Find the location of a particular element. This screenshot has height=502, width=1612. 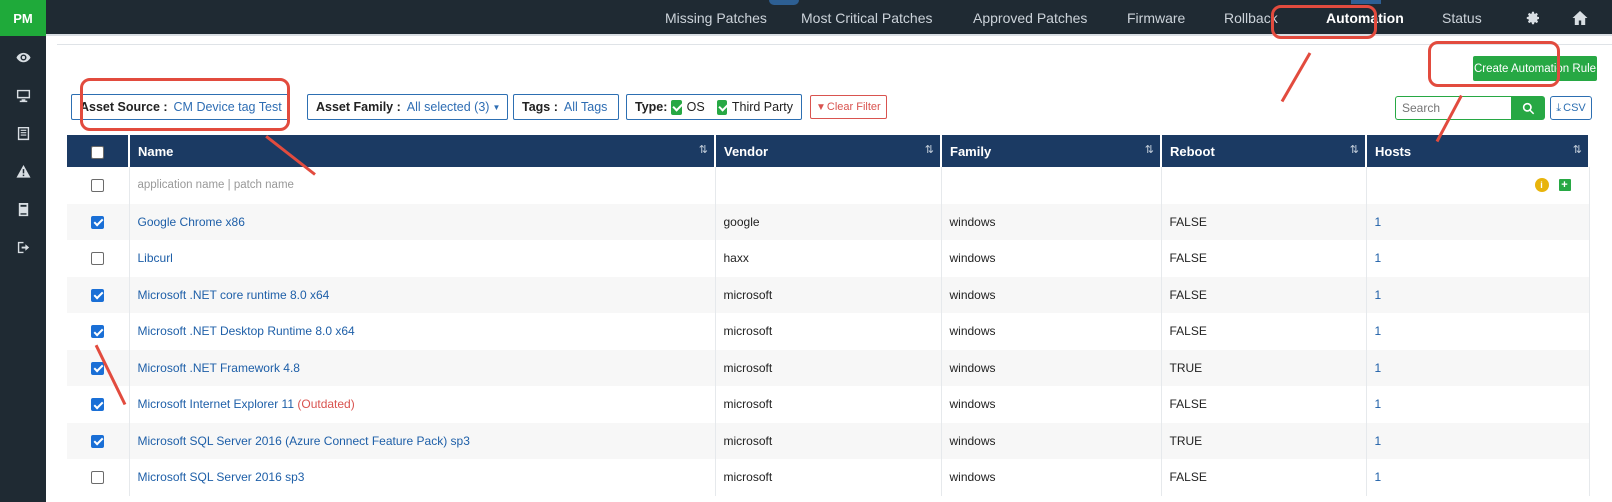

warning-icon is located at coordinates (23, 171).